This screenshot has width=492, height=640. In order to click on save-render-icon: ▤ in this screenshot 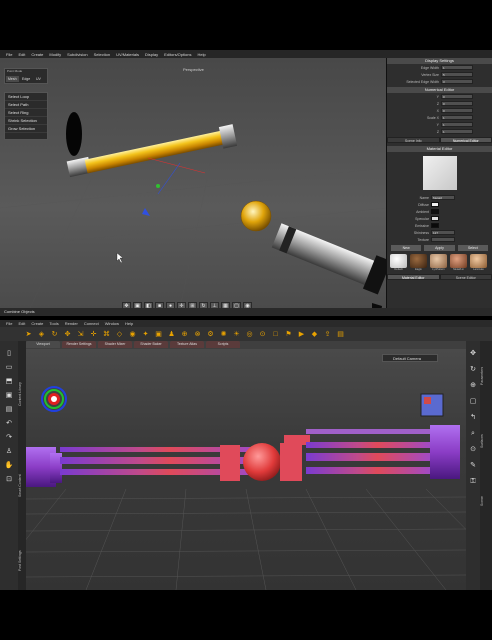, I will do `click(340, 334)`.